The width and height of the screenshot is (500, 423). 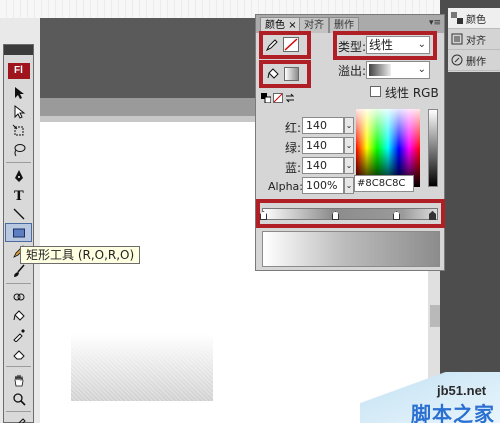 I want to click on pen-icon, so click(x=18, y=175).